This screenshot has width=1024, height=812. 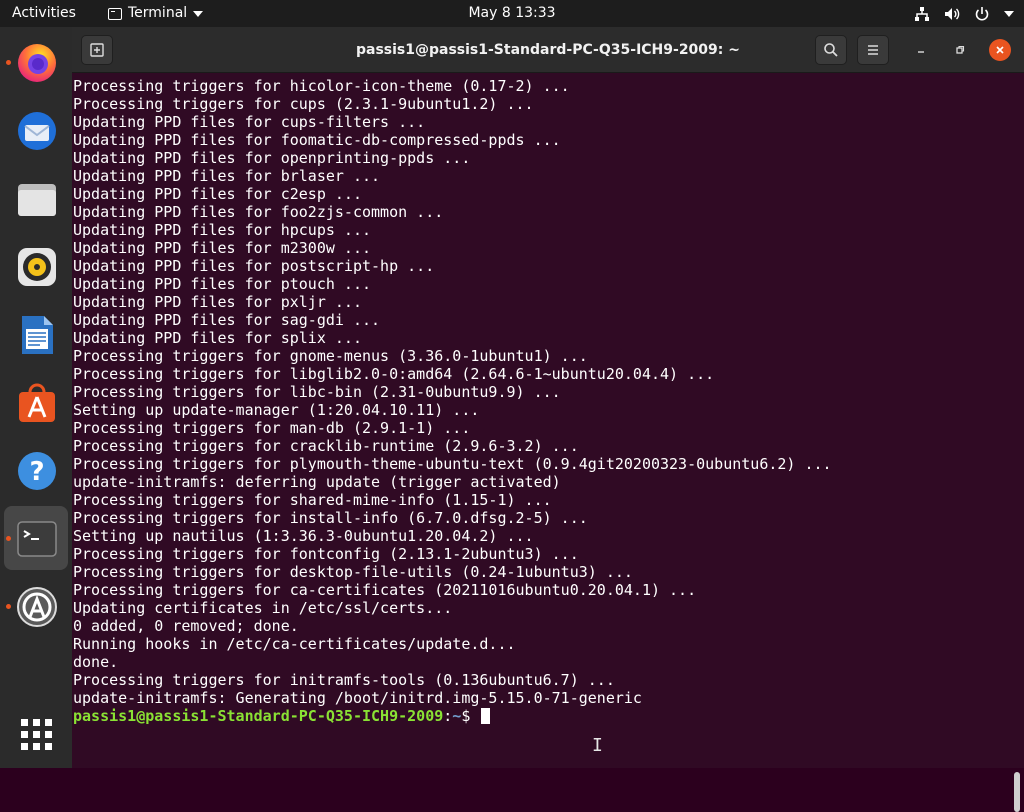 I want to click on dock: ?, so click(x=36, y=397).